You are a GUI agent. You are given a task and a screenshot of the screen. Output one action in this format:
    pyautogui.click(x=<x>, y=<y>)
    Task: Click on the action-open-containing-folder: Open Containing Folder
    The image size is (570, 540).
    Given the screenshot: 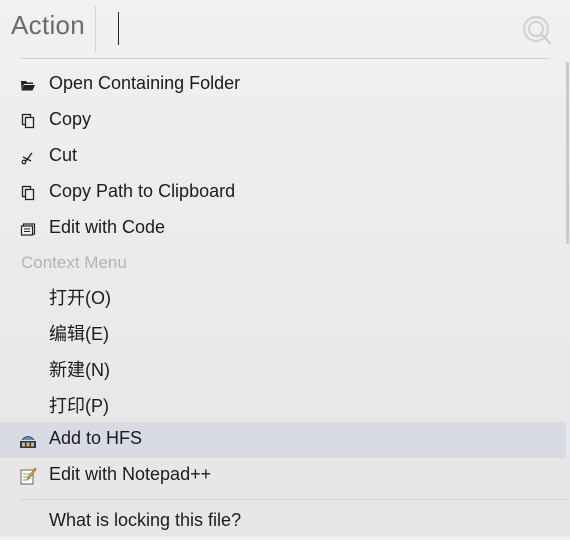 What is the action you would take?
    pyautogui.click(x=283, y=85)
    